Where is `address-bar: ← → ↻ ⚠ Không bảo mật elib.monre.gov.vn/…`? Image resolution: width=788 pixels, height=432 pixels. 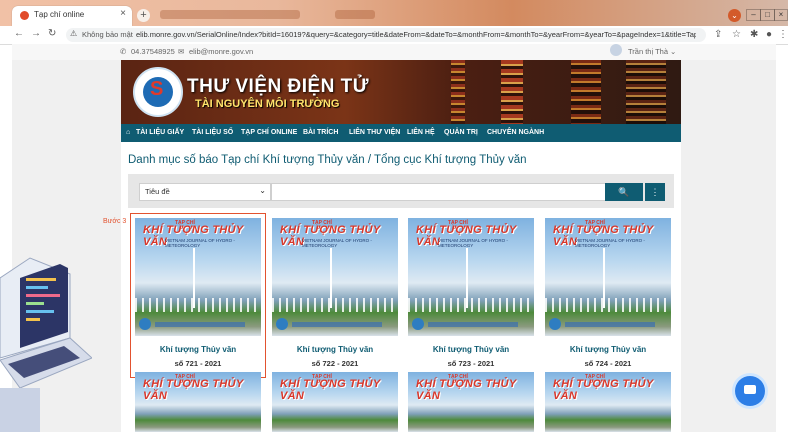
address-bar: ← → ↻ ⚠ Không bảo mật elib.monre.gov.vn/… is located at coordinates (394, 35).